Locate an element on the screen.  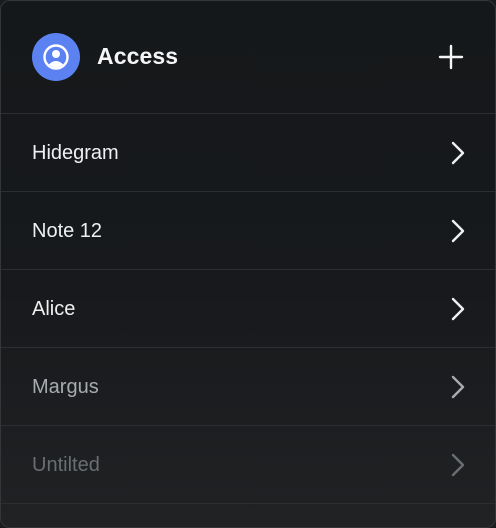
list-item-label: Untilted is located at coordinates (66, 465).